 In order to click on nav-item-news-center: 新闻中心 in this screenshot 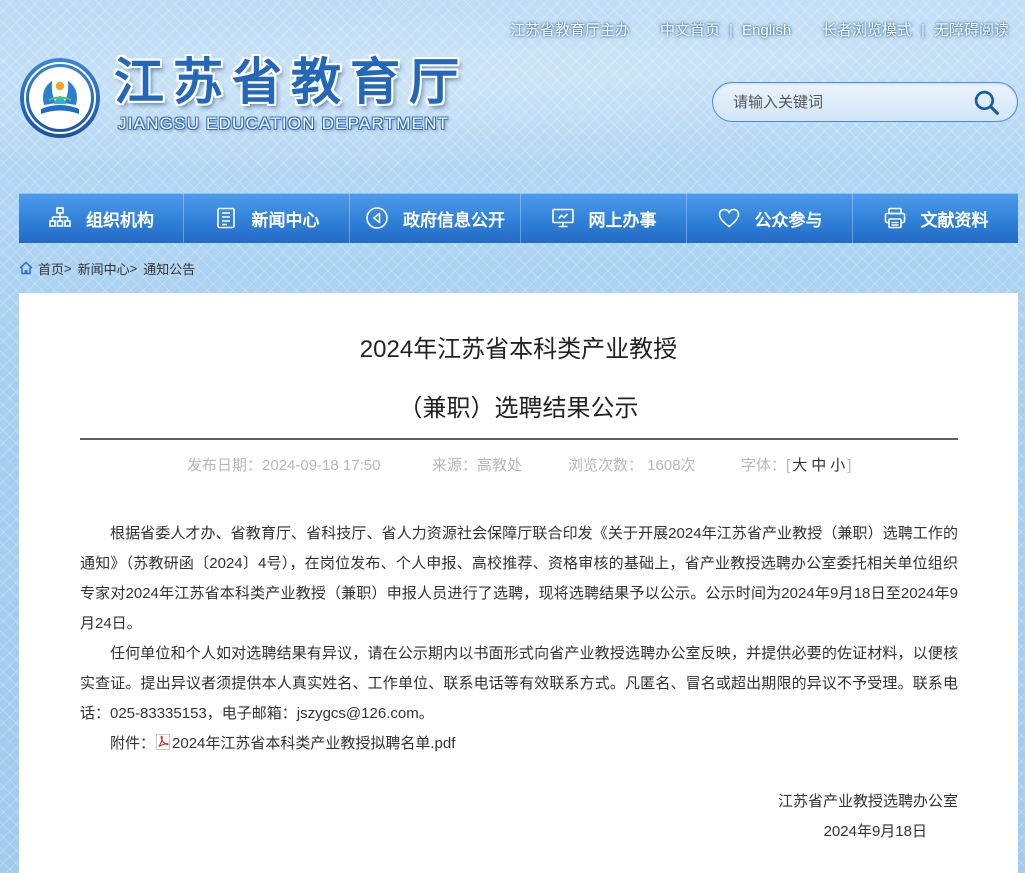, I will do `click(267, 218)`.